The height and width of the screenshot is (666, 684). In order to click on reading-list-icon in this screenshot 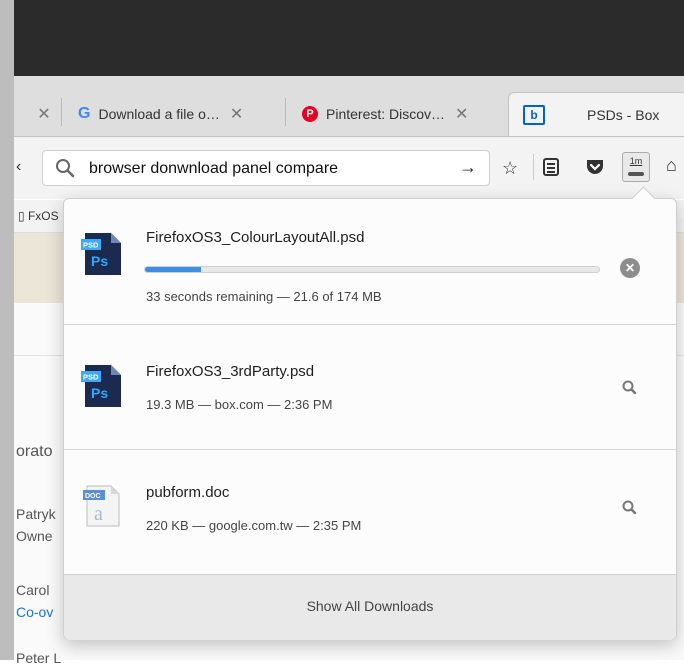, I will do `click(551, 167)`.